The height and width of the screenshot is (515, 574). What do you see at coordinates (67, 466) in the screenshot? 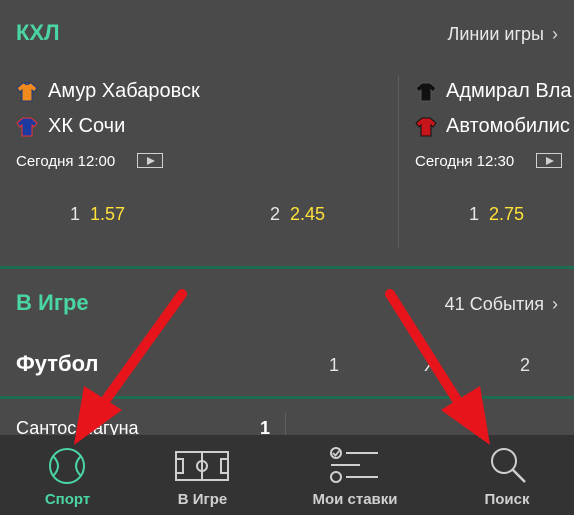
I see `tennis-ball-icon` at bounding box center [67, 466].